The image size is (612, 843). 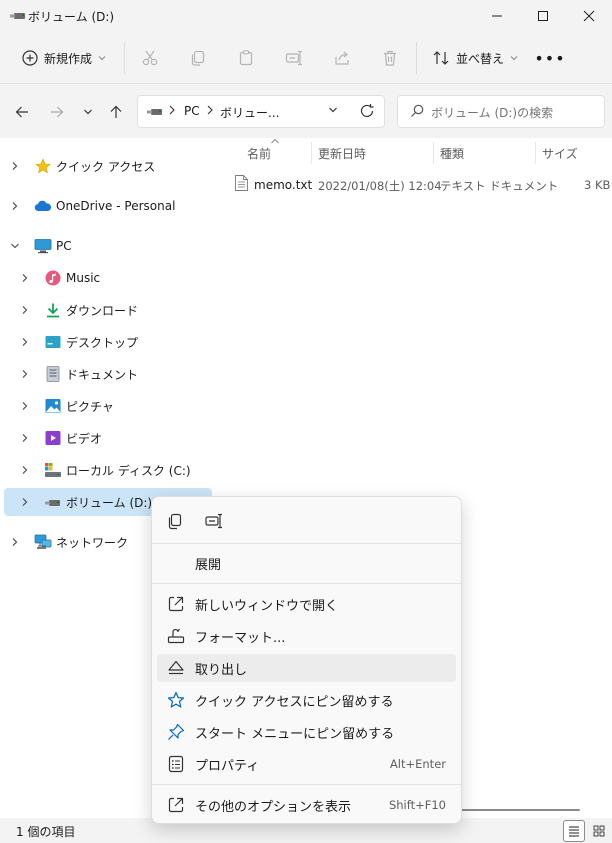 I want to click on nav-item-documents: ドキュメント, so click(x=108, y=374).